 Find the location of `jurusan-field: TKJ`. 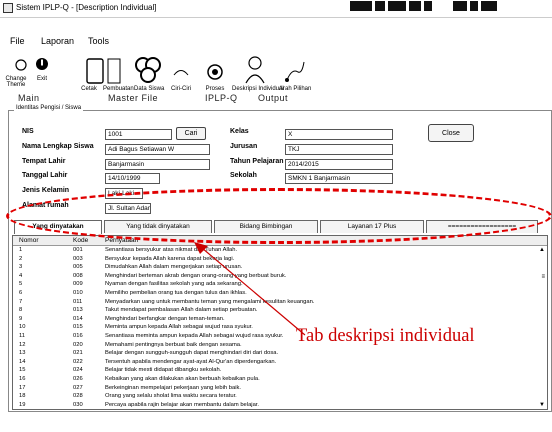

jurusan-field: TKJ is located at coordinates (339, 149).